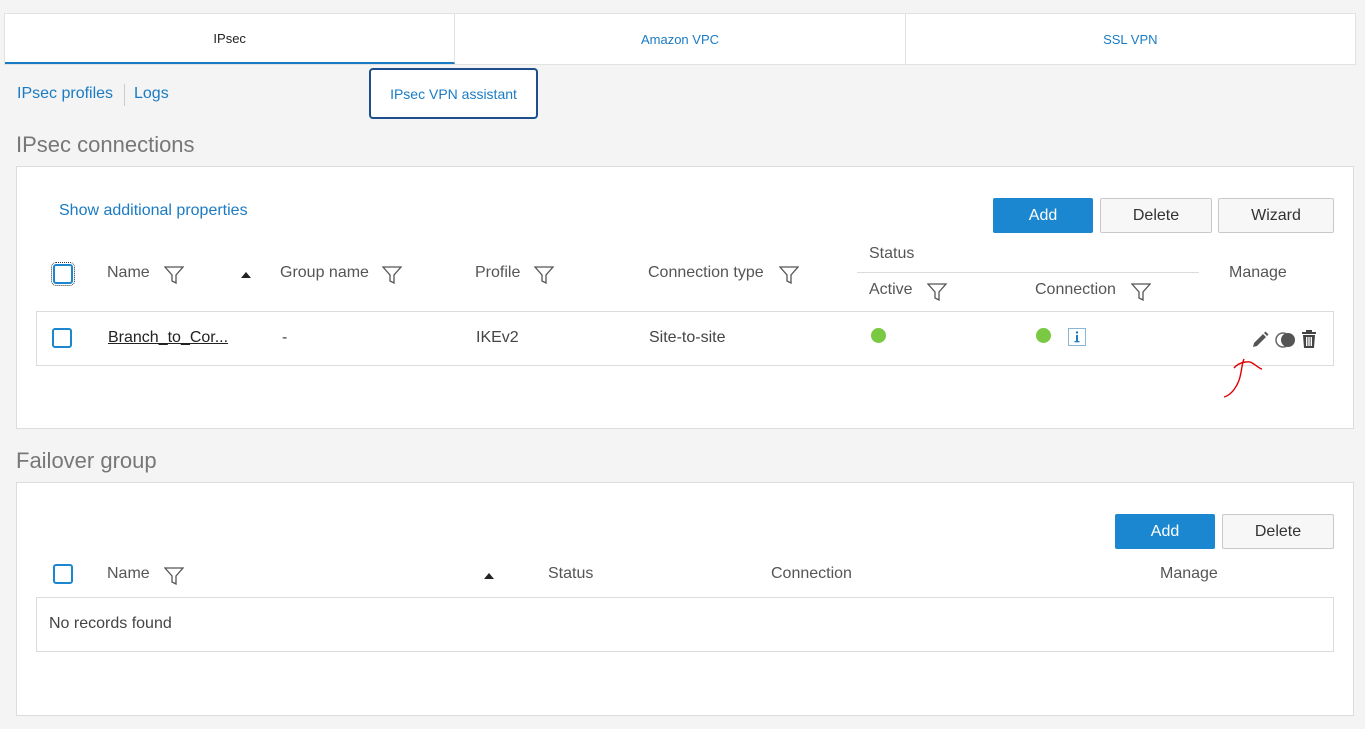 Image resolution: width=1365 pixels, height=729 pixels. I want to click on failover-column-header-status: Status, so click(571, 573).